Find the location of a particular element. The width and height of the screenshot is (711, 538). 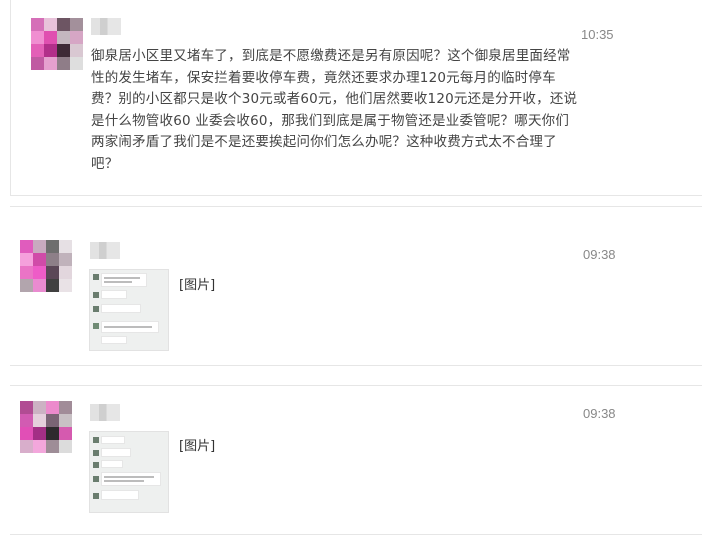

content-line: 两家闹矛盾了我们是不是还要挨起问你们怎么办呢？这种收费方式太不合理了 is located at coordinates (324, 142).